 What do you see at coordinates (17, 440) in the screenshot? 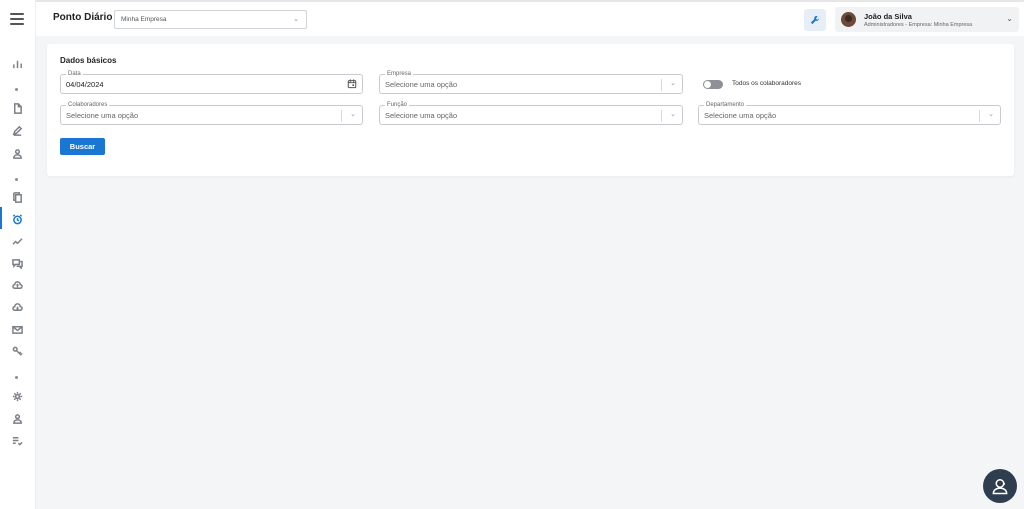
I see `list-check-icon` at bounding box center [17, 440].